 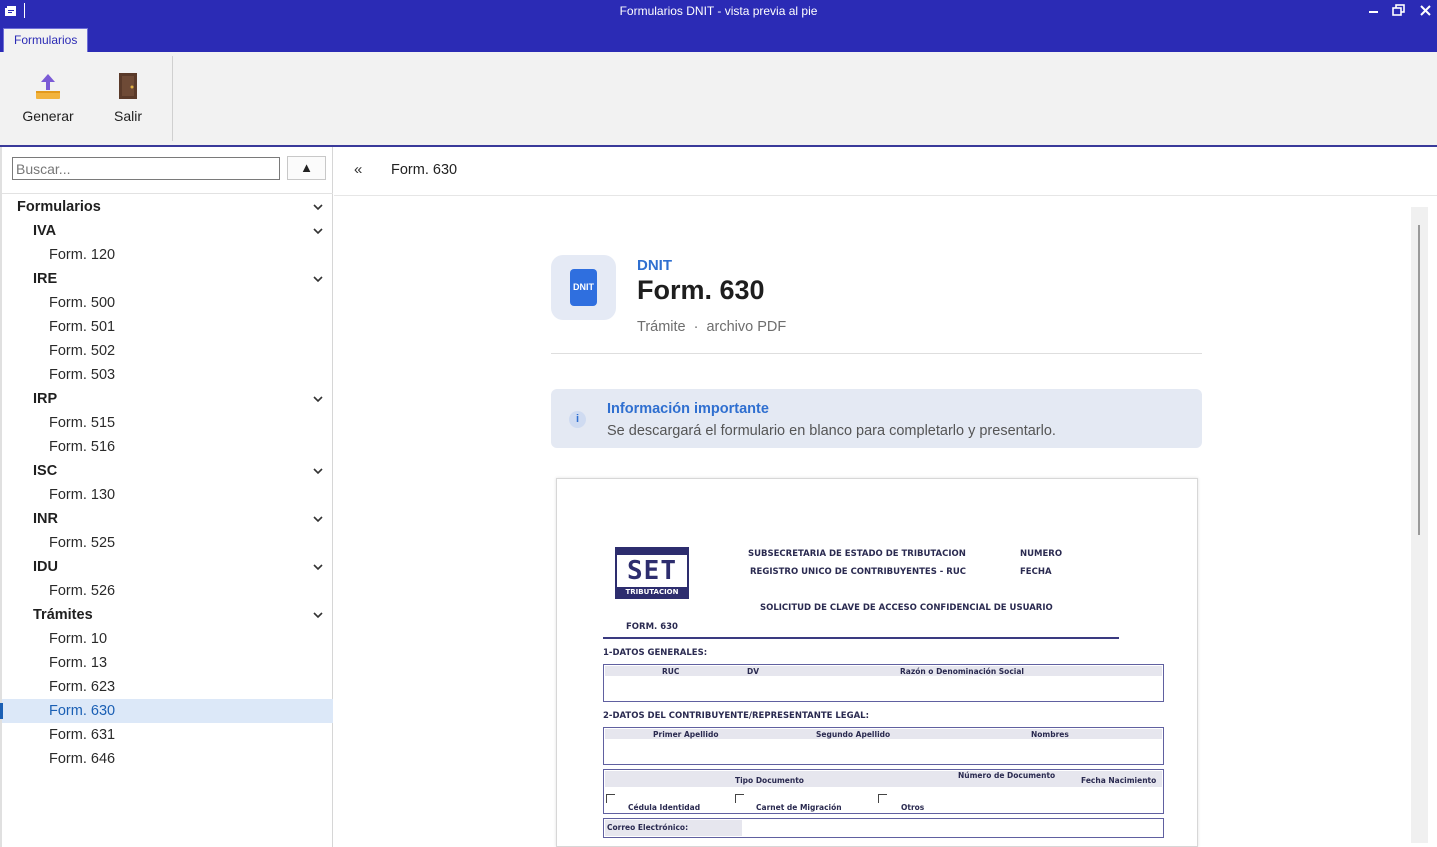 I want to click on breadcrumb: « Form. 630, so click(x=885, y=171).